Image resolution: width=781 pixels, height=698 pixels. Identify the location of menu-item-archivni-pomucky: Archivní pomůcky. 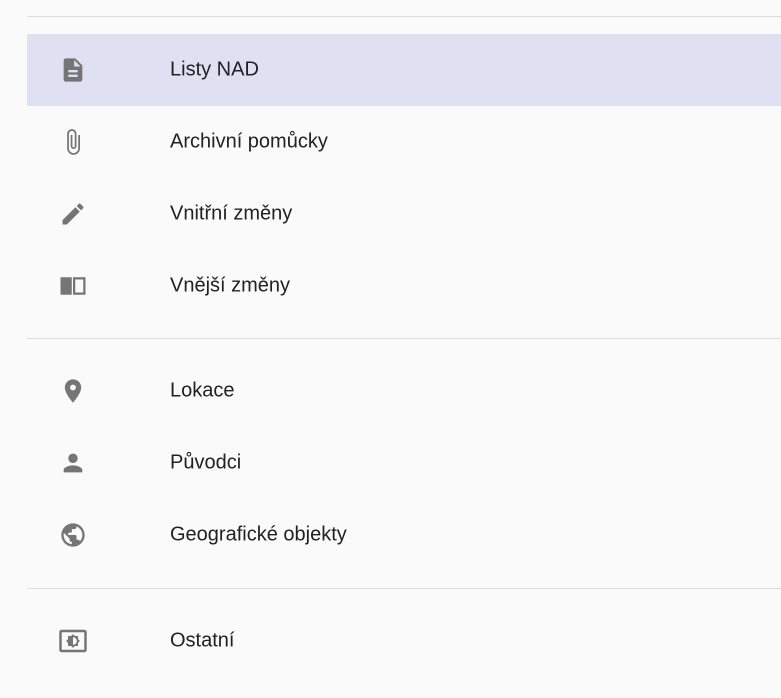
(404, 142).